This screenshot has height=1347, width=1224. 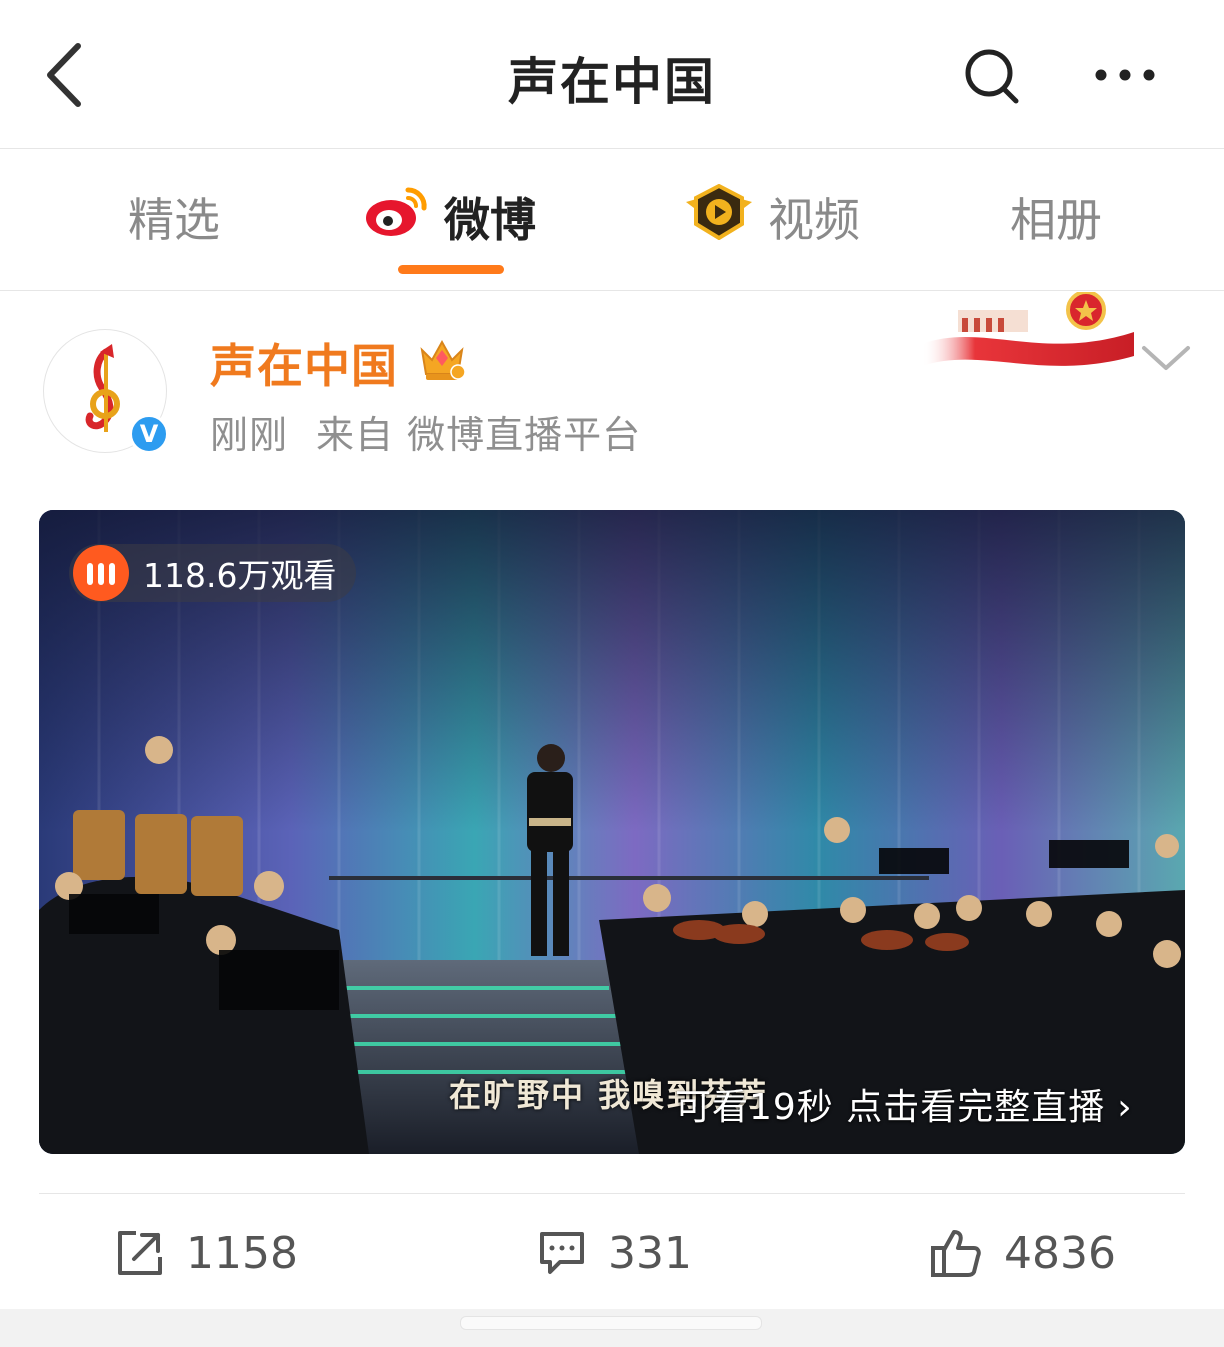 I want to click on post-meta: 刚刚 来自 微博直播平台, so click(x=439, y=431).